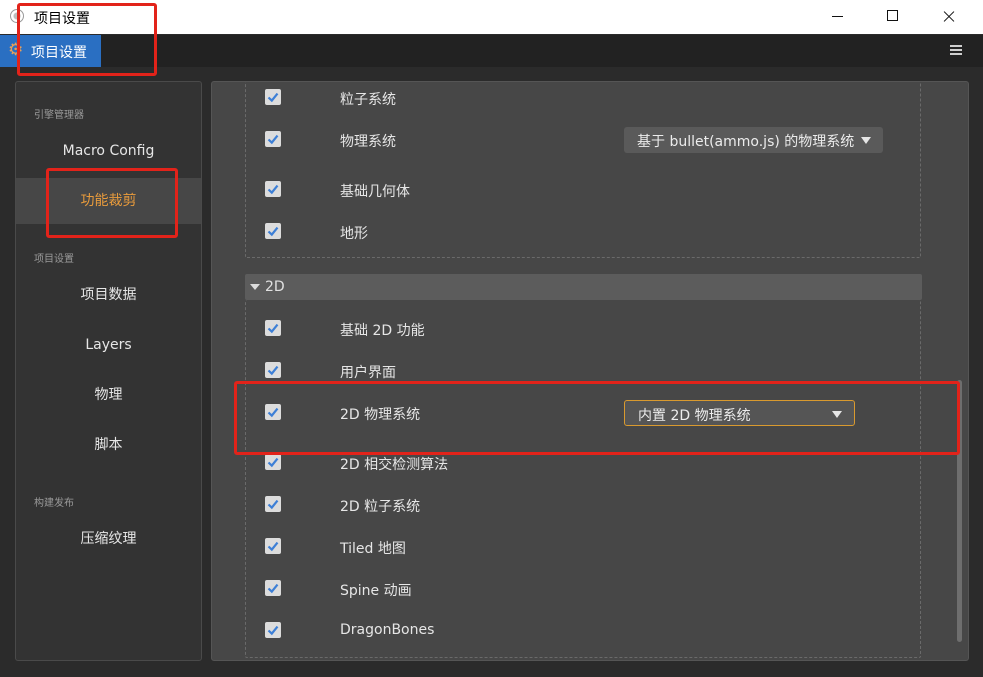 The image size is (983, 677). I want to click on maximize-button, so click(893, 17).